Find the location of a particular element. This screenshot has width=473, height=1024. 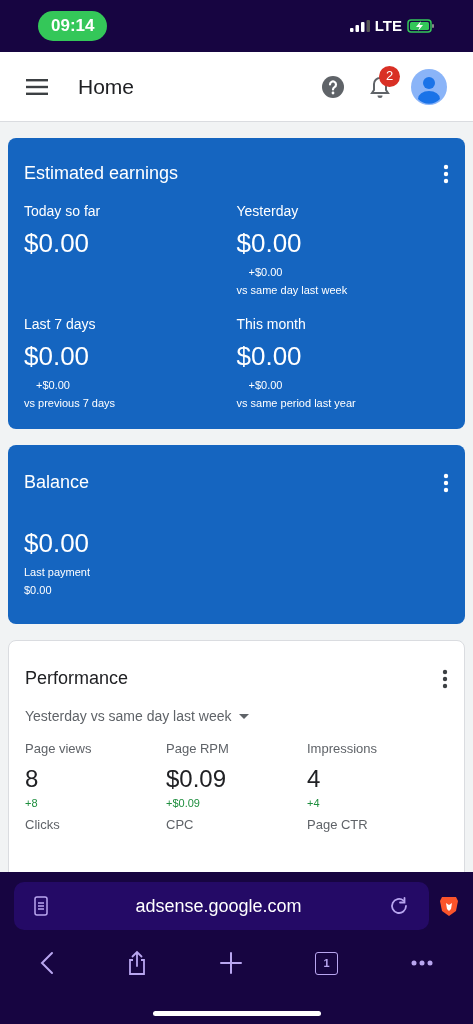

new-tab-icon is located at coordinates (231, 963).